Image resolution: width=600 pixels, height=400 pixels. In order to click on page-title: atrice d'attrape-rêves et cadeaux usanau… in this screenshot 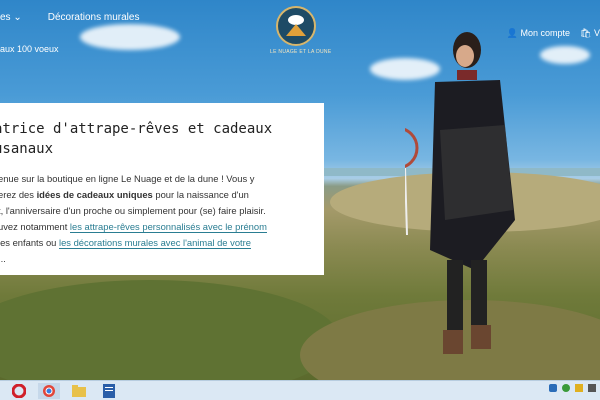, I will do `click(136, 139)`.